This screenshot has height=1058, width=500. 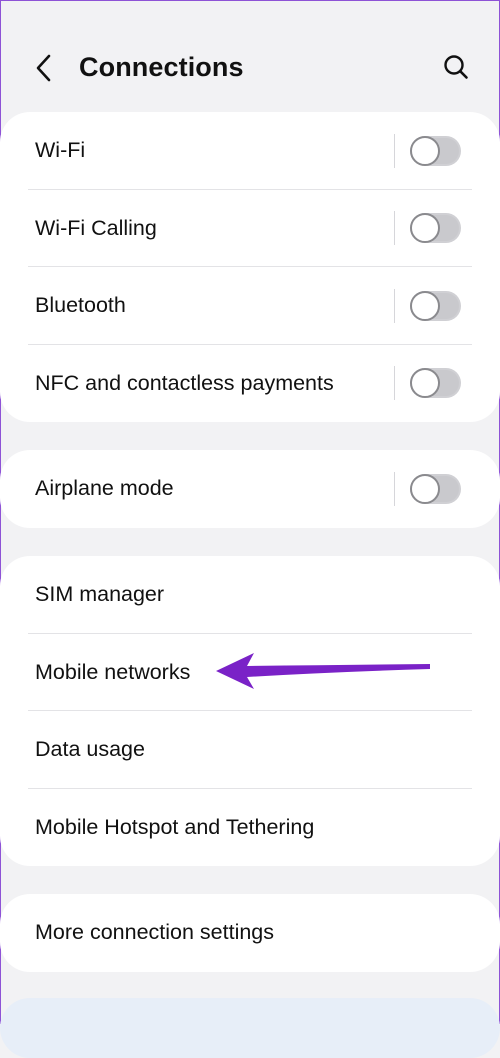 I want to click on search-button, so click(x=456, y=67).